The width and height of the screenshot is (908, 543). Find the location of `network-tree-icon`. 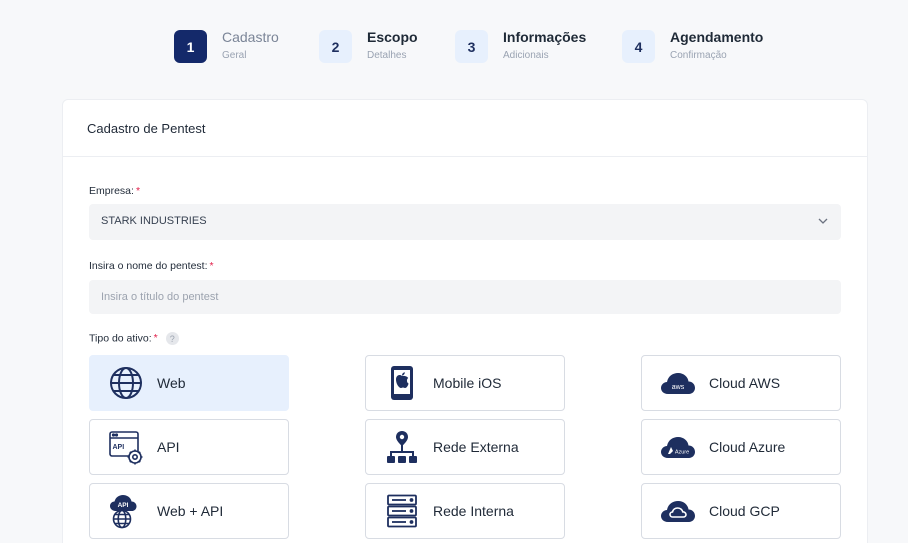

network-tree-icon is located at coordinates (402, 447).